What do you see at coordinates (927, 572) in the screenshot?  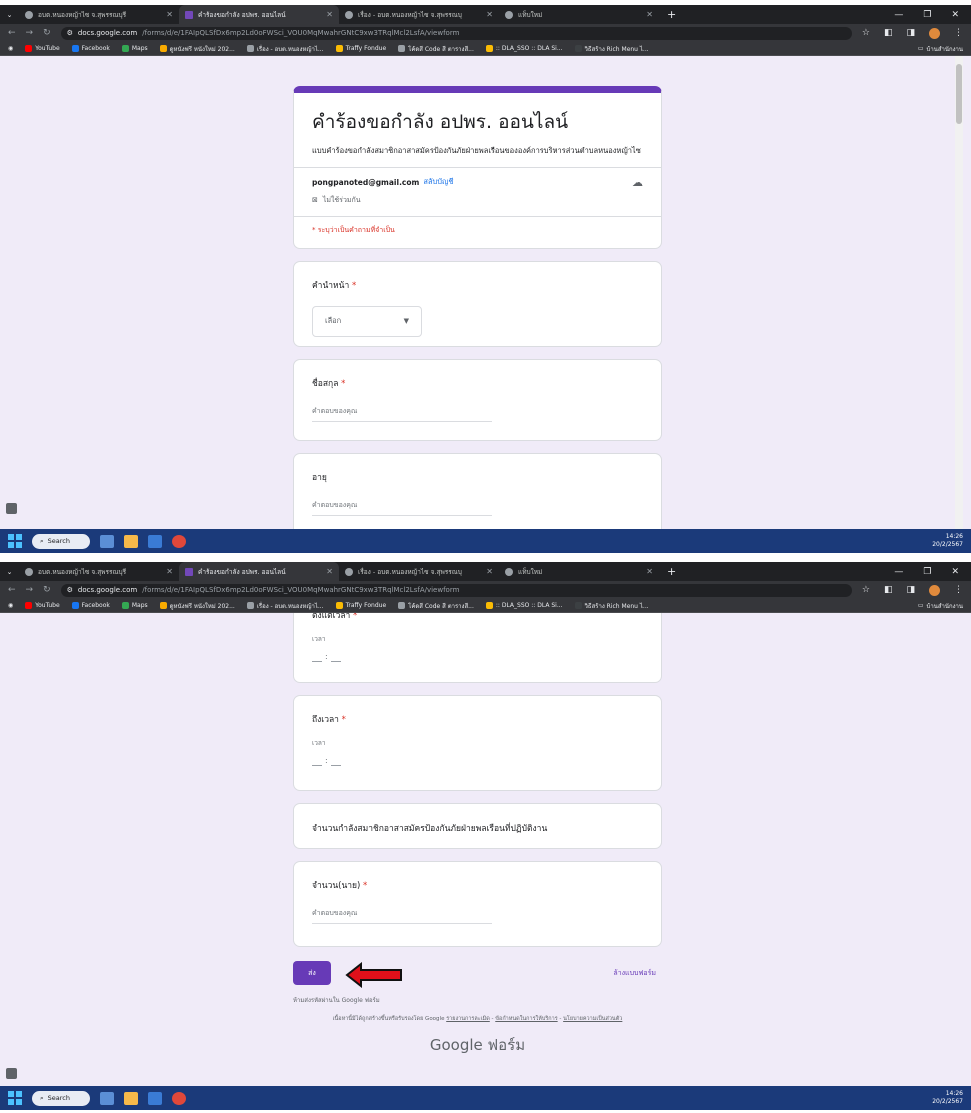 I see `restore-icon: ❐` at bounding box center [927, 572].